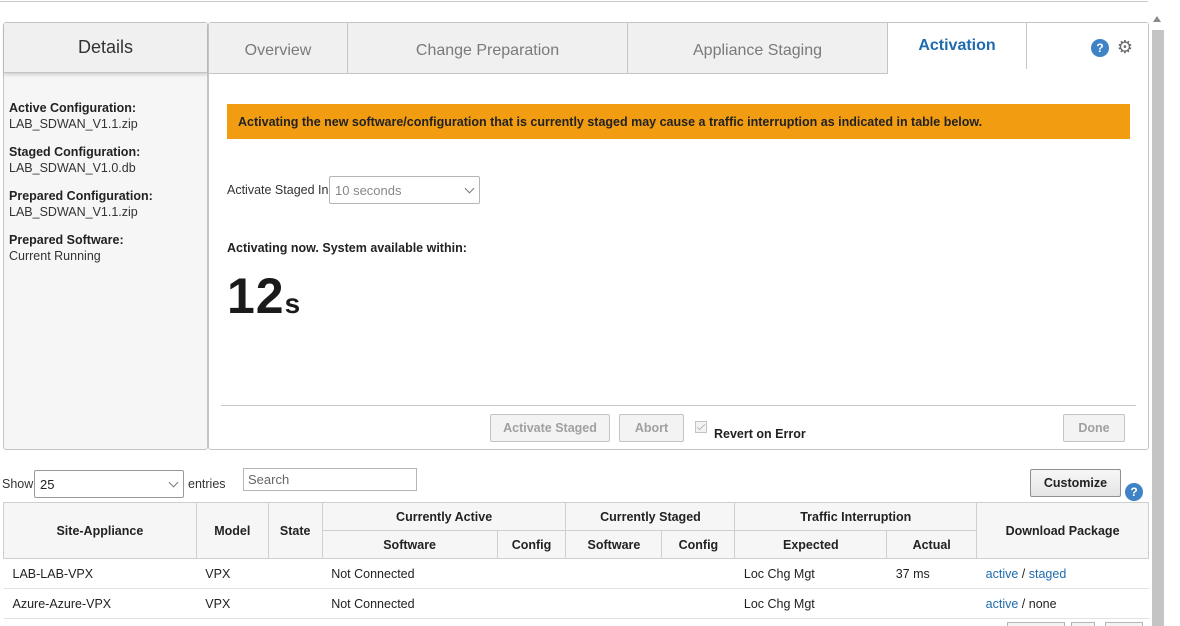 The image size is (1180, 626). What do you see at coordinates (295, 530) in the screenshot?
I see `column-header-state: State` at bounding box center [295, 530].